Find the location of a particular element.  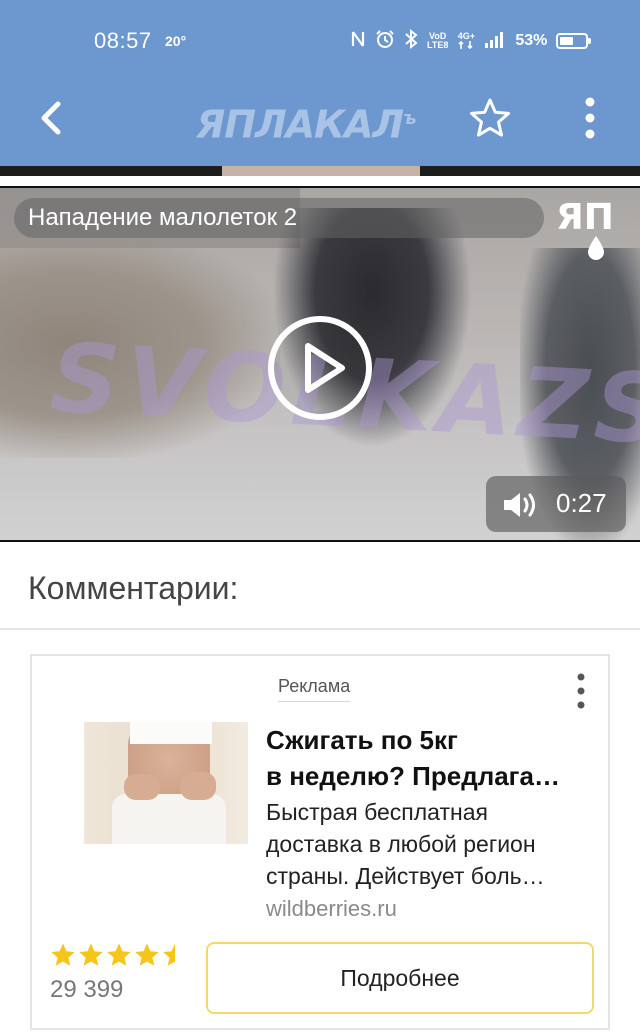

volte-icon: VoD LTE8 is located at coordinates (437, 41).